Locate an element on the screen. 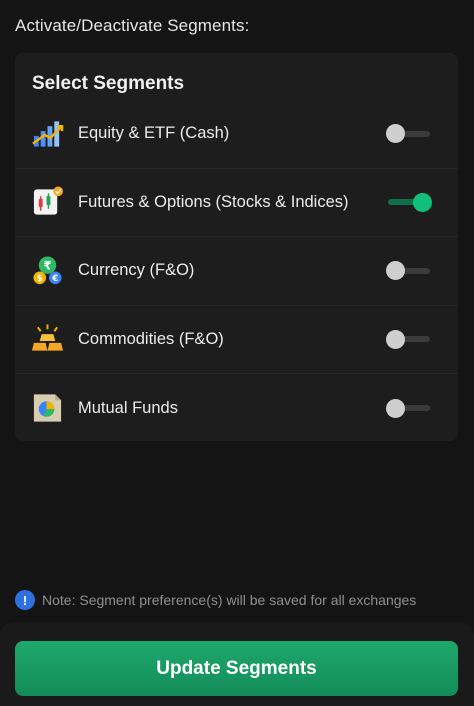  segment-row-mutual-funds: Mutual Funds is located at coordinates (236, 408).